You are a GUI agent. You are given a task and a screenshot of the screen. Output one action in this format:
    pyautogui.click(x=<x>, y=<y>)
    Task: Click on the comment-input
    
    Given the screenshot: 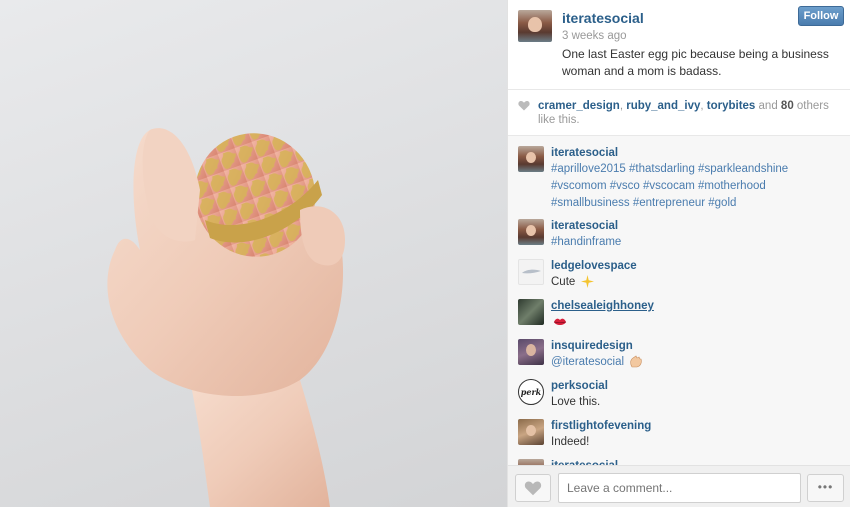 What is the action you would take?
    pyautogui.click(x=679, y=488)
    